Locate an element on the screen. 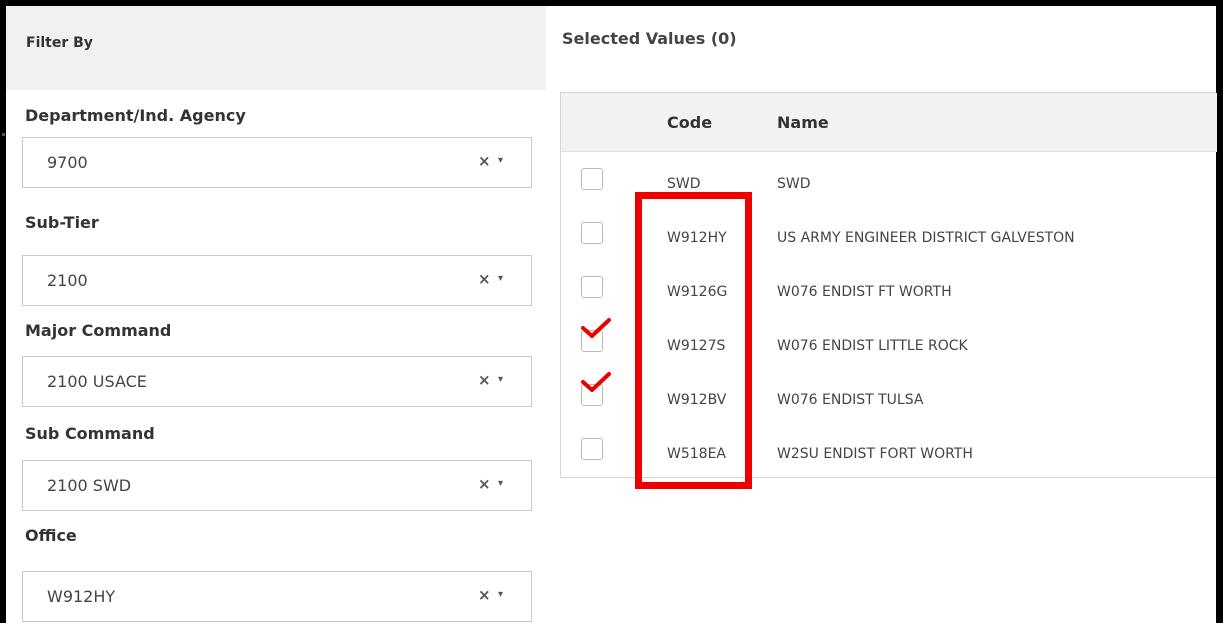 The height and width of the screenshot is (623, 1223). sub-tier-select: 2100 × ▾ is located at coordinates (277, 280).